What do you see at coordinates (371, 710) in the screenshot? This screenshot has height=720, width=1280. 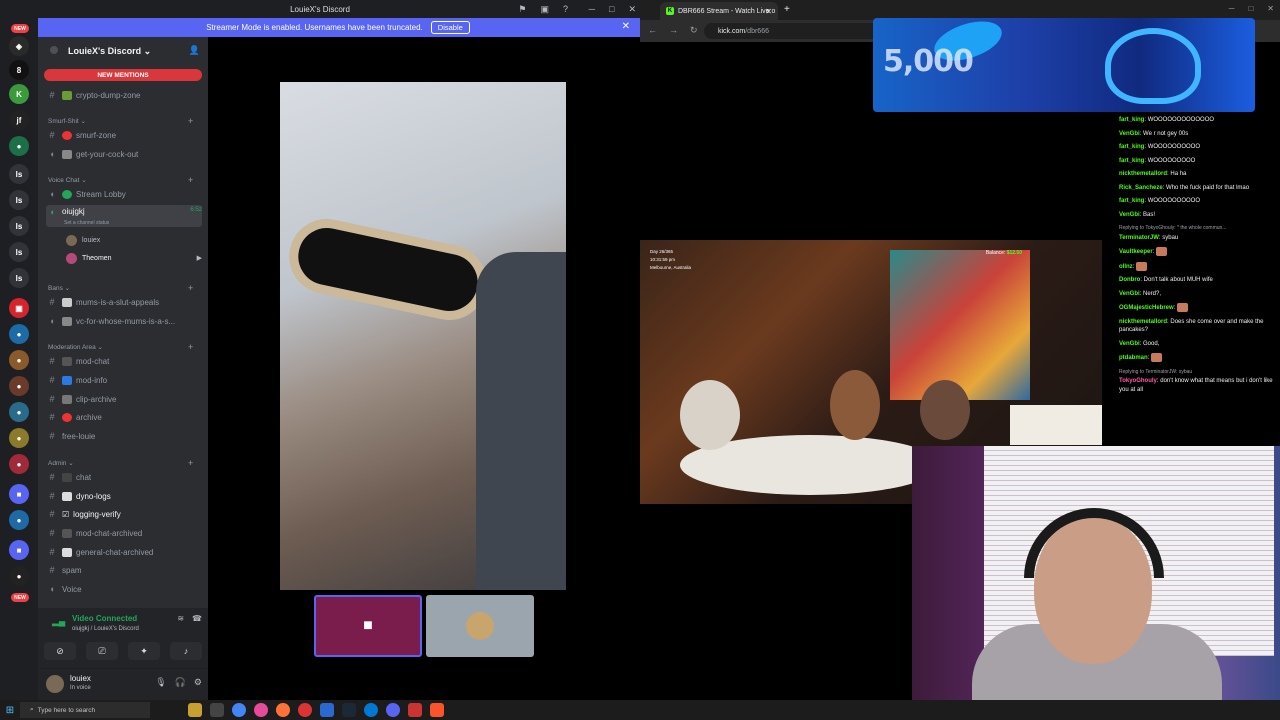 I see `edge-icon` at bounding box center [371, 710].